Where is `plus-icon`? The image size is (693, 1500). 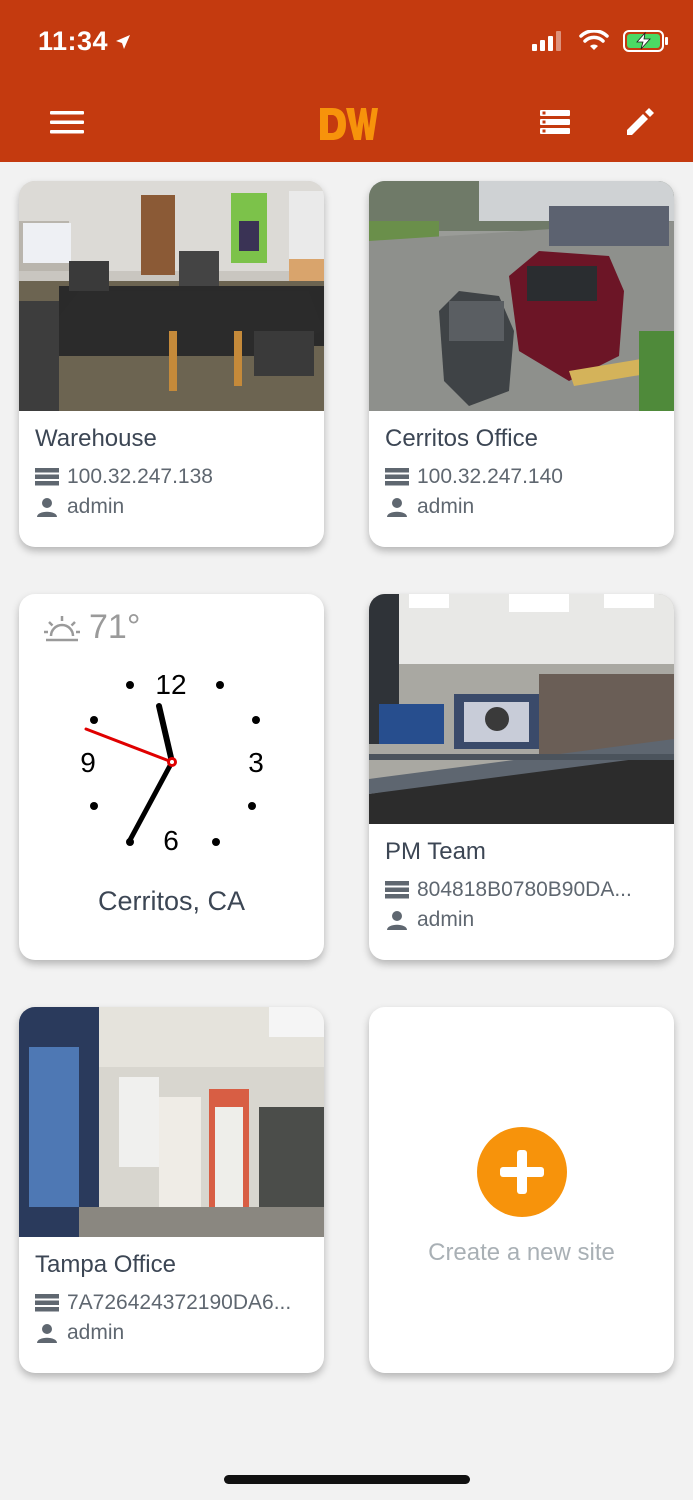
plus-icon is located at coordinates (522, 1172).